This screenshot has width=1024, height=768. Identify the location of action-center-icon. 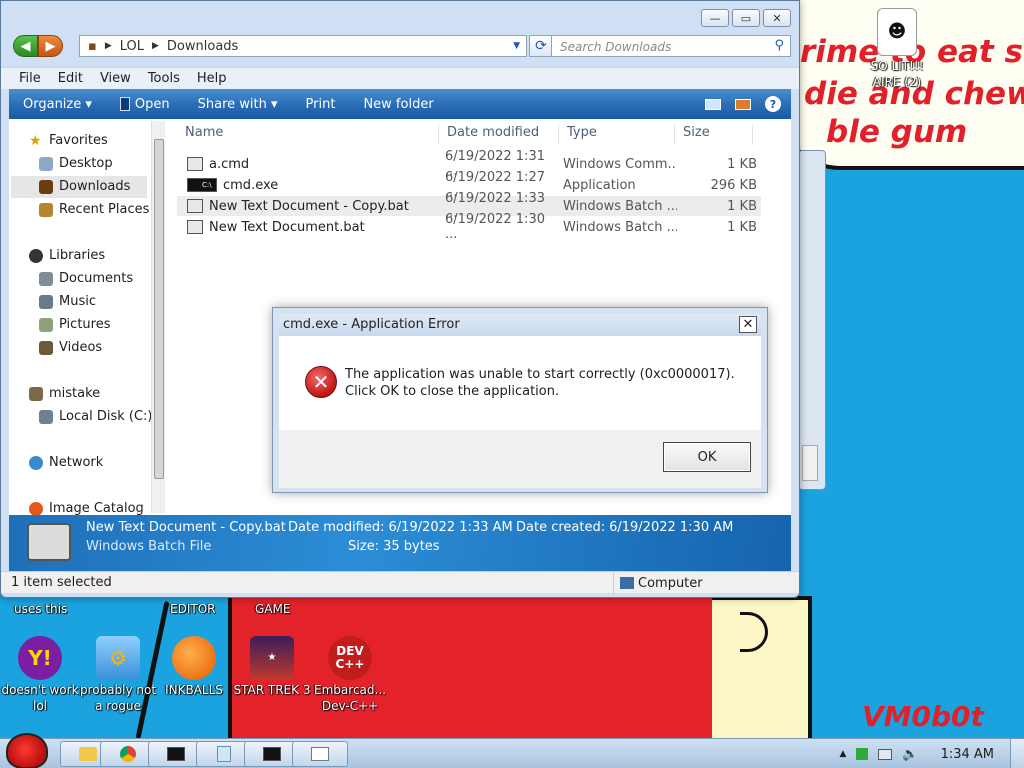
(862, 754).